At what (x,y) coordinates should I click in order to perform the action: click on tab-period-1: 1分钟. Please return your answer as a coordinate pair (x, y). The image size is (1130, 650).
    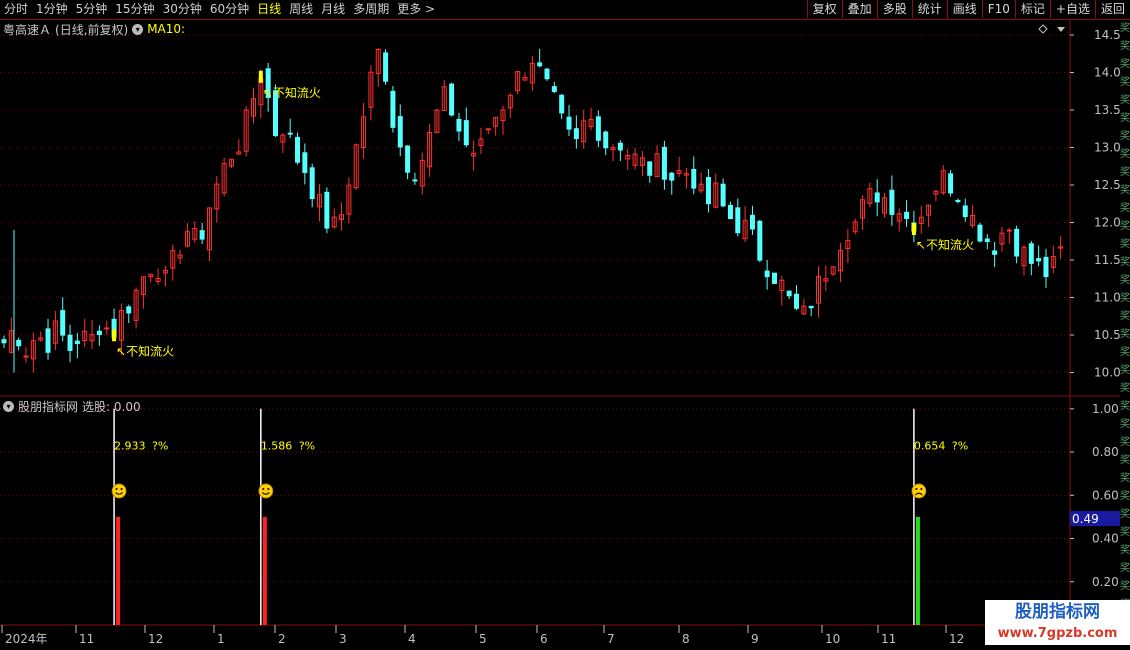
    Looking at the image, I should click on (52, 9).